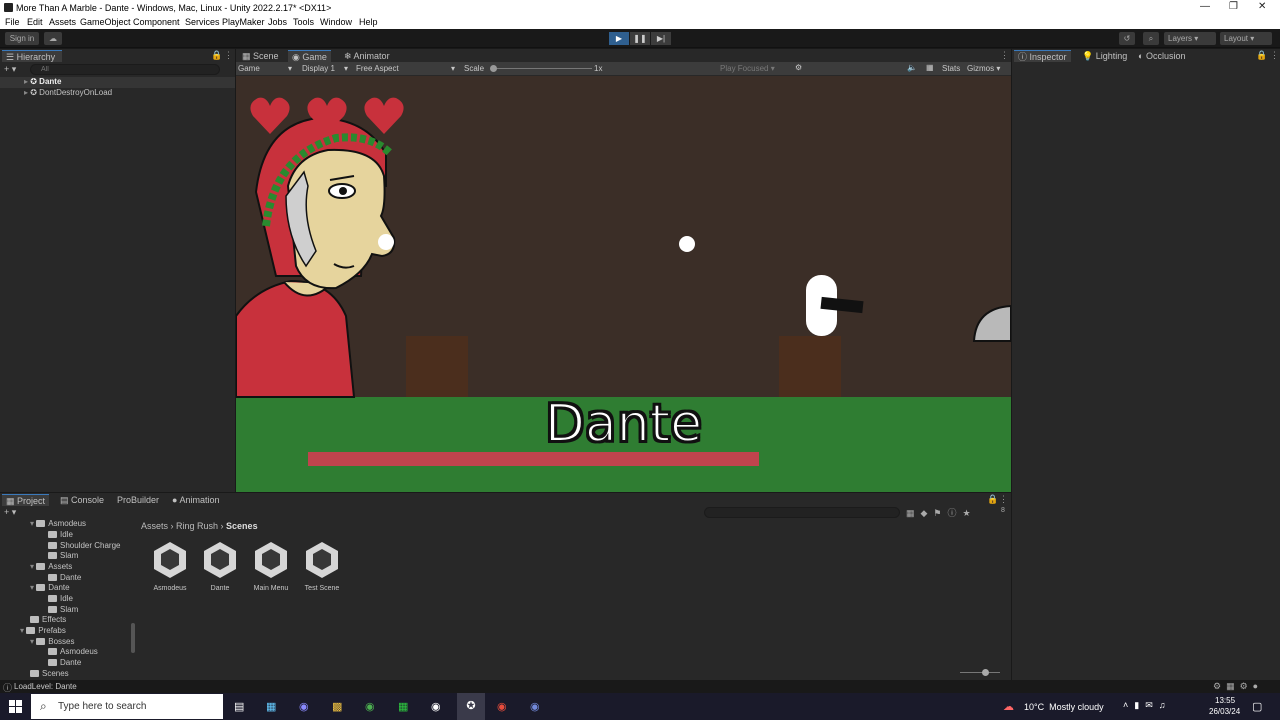  What do you see at coordinates (170, 566) in the screenshot?
I see `scene-asset: Asmodeus` at bounding box center [170, 566].